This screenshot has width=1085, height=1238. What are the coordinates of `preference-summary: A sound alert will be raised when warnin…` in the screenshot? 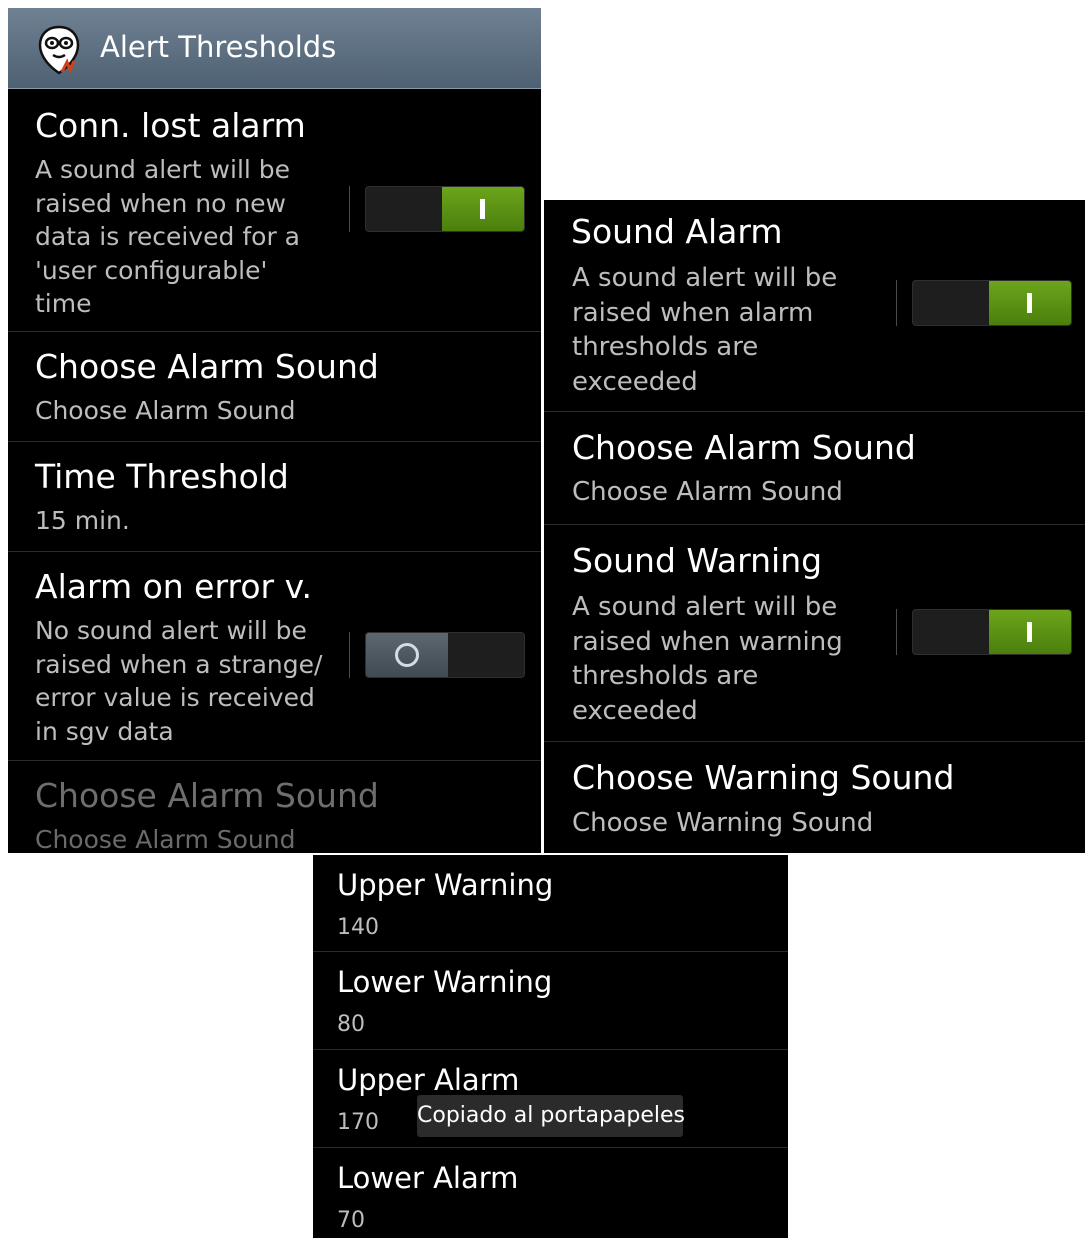 It's located at (707, 659).